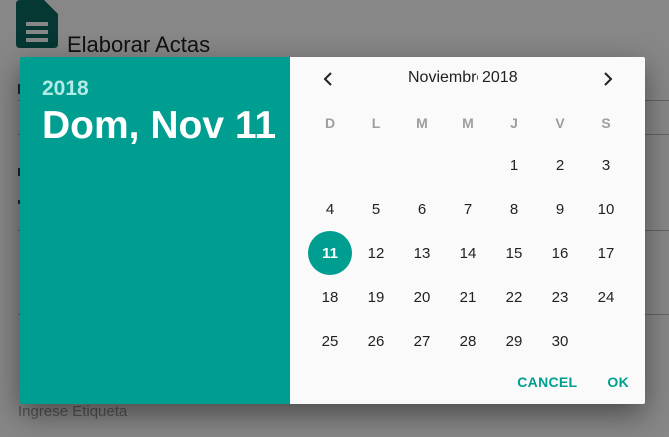 The height and width of the screenshot is (437, 669). I want to click on day-button: 5, so click(376, 209).